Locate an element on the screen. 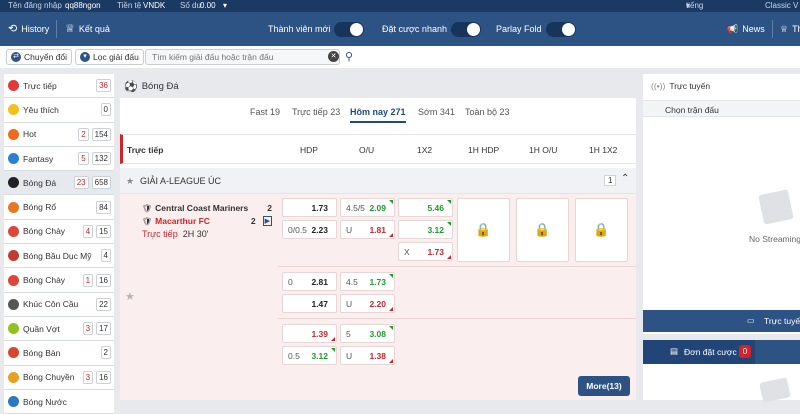  odds-cell-hdp: 0 2.81 is located at coordinates (309, 281).